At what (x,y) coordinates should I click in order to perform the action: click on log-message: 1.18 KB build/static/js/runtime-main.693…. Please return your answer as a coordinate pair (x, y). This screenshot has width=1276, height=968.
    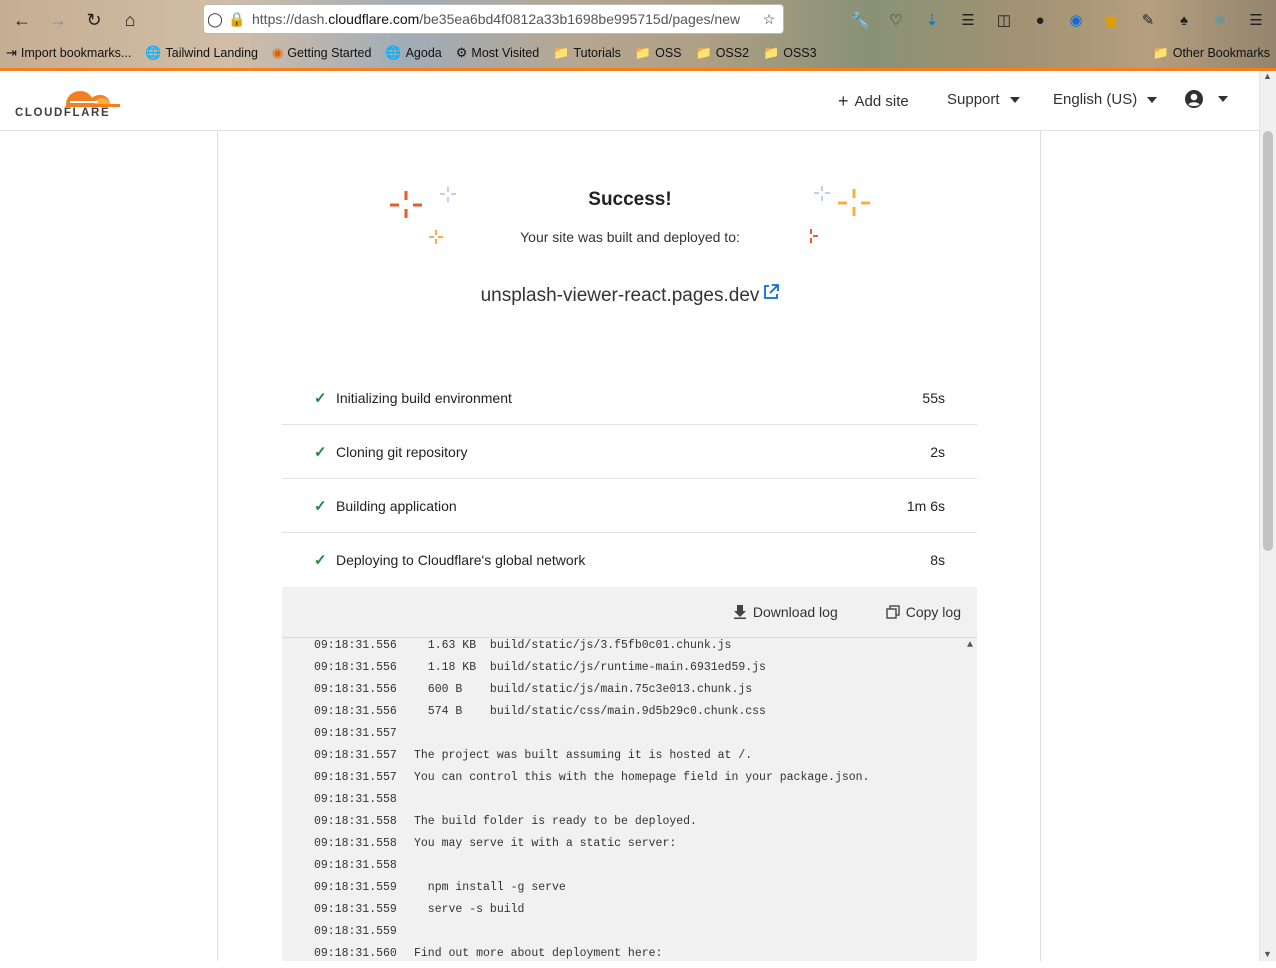
    Looking at the image, I should click on (590, 667).